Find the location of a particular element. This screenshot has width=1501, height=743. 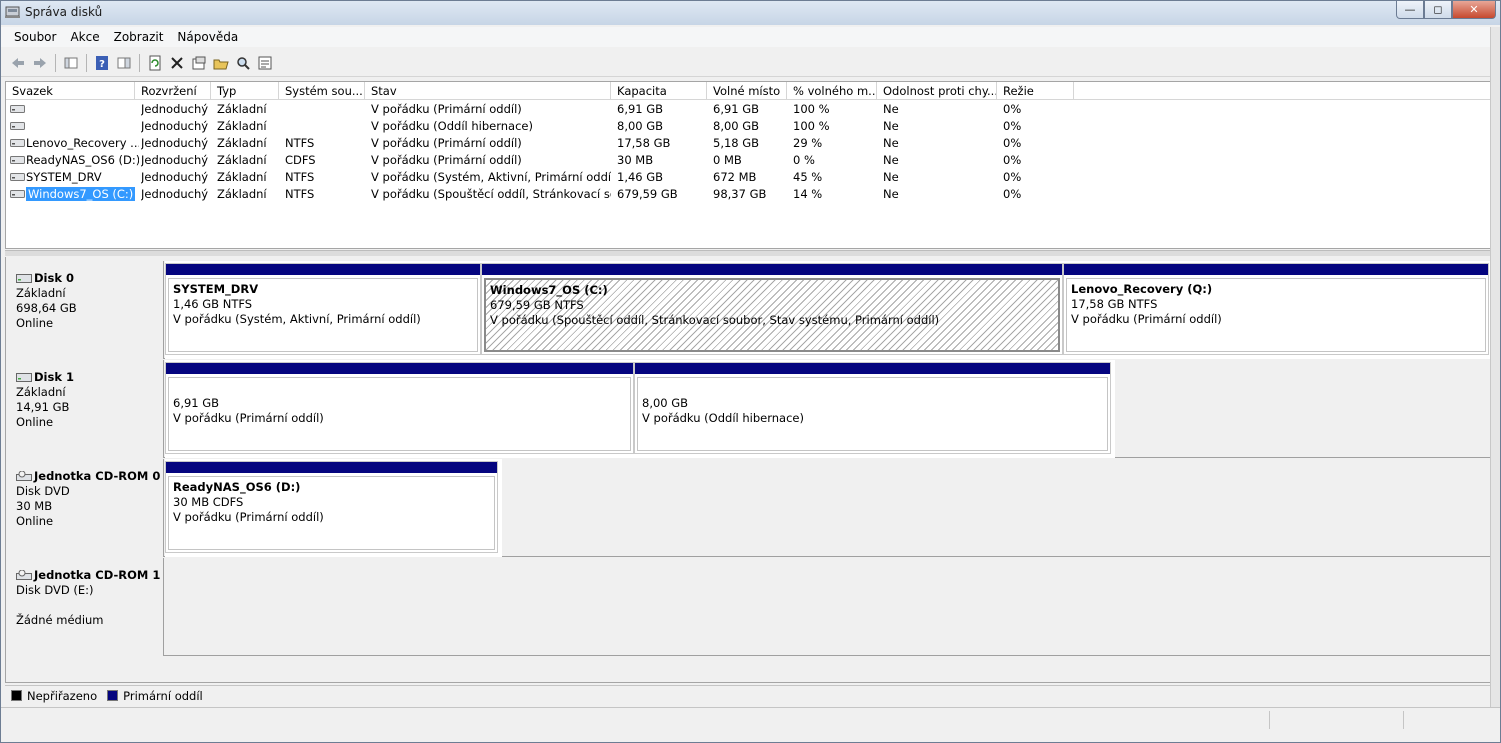

properties-pane-icon is located at coordinates (124, 62).